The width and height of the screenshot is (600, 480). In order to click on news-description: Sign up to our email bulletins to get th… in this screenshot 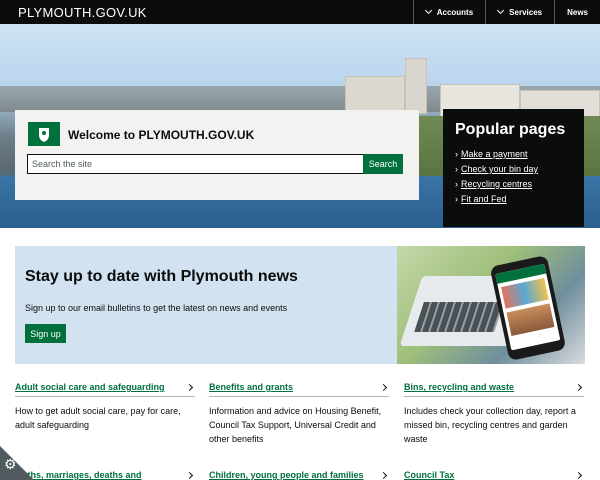, I will do `click(156, 308)`.